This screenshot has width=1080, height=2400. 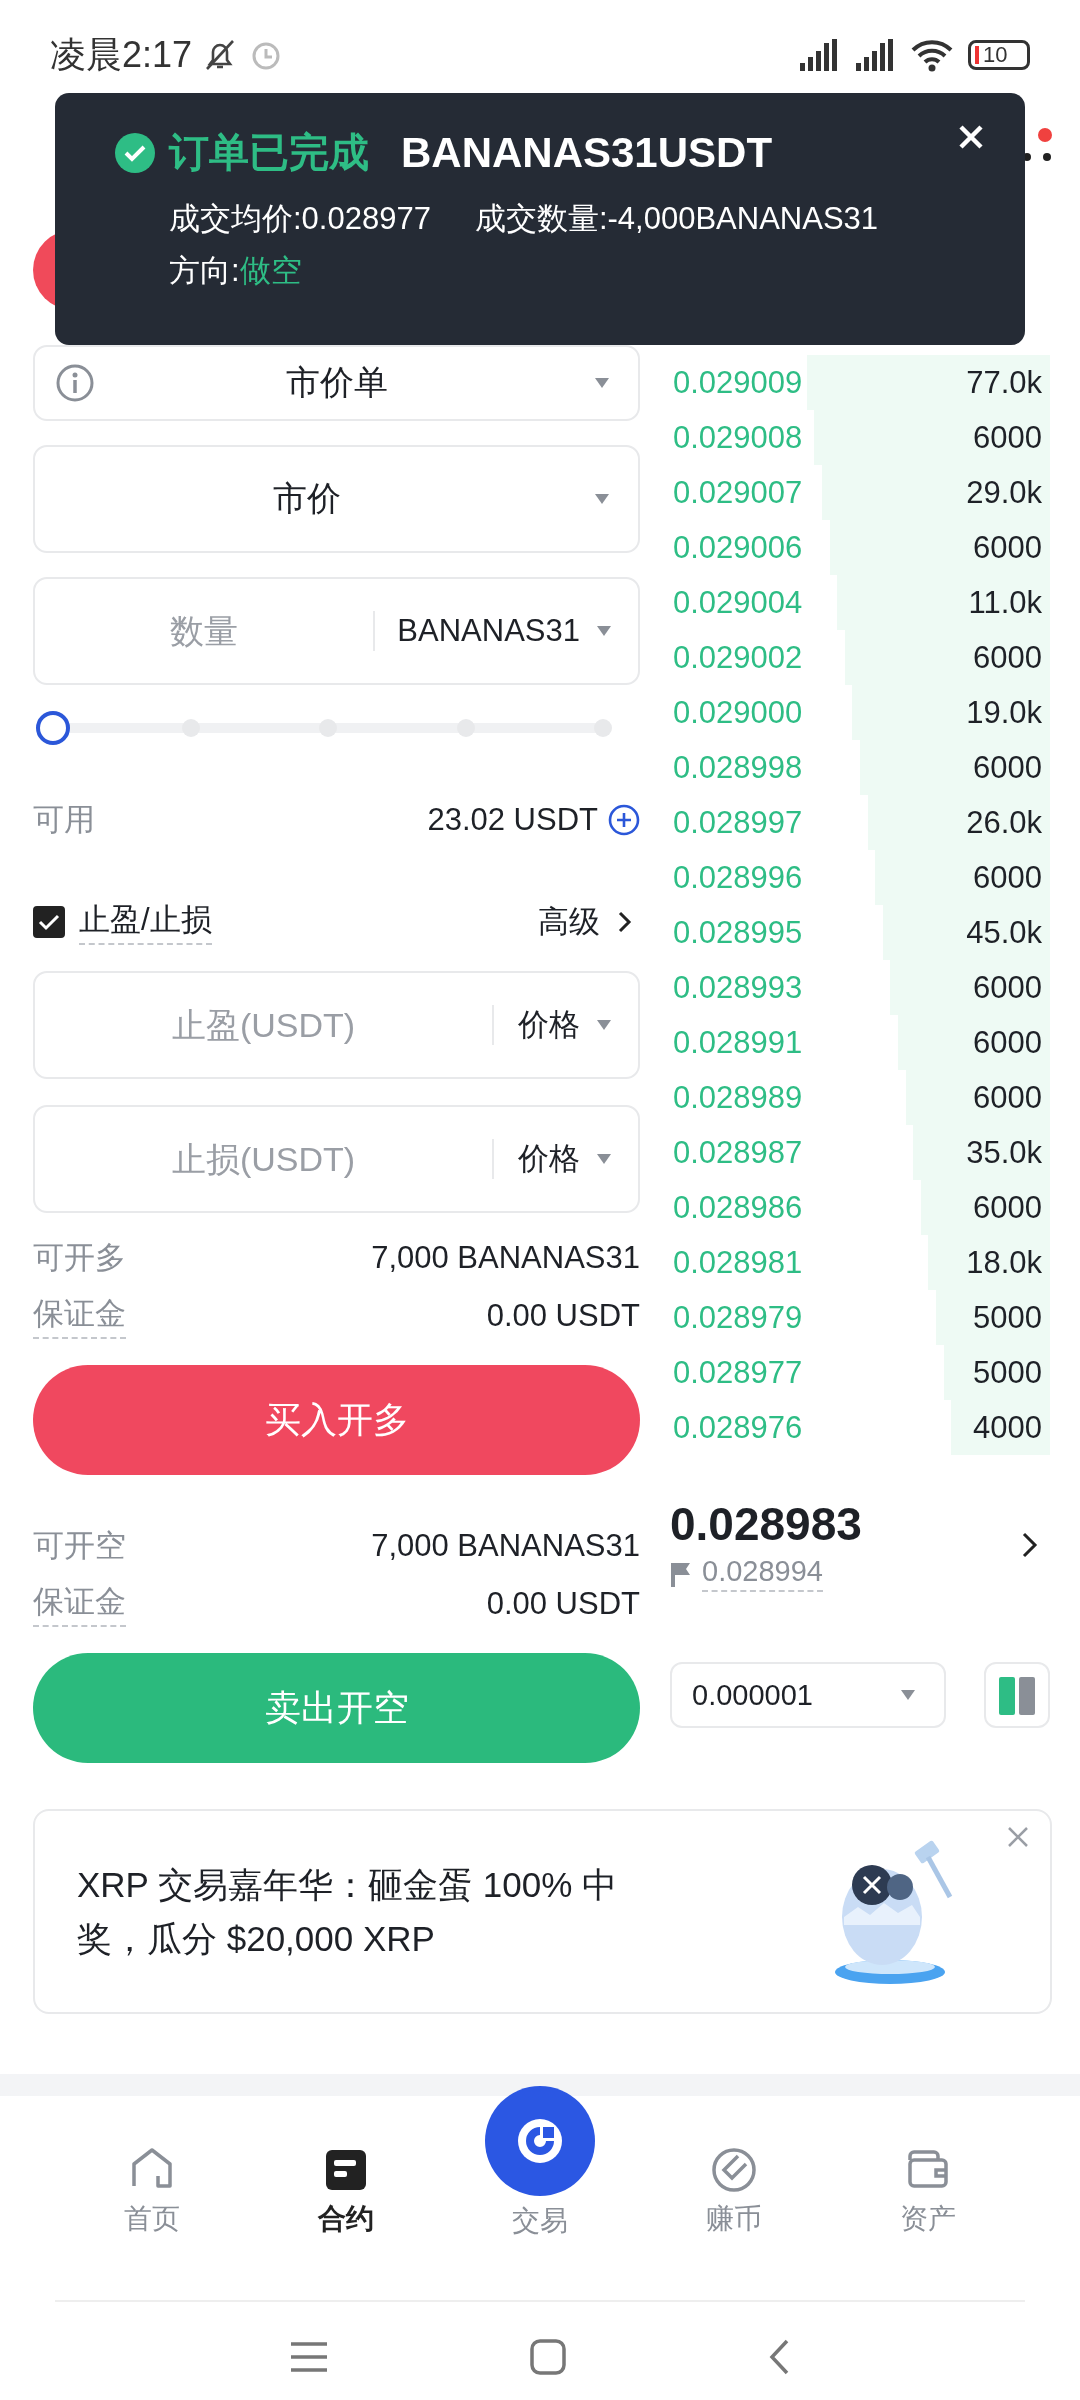 I want to click on ask-amount: 11.0k, so click(x=1005, y=602).